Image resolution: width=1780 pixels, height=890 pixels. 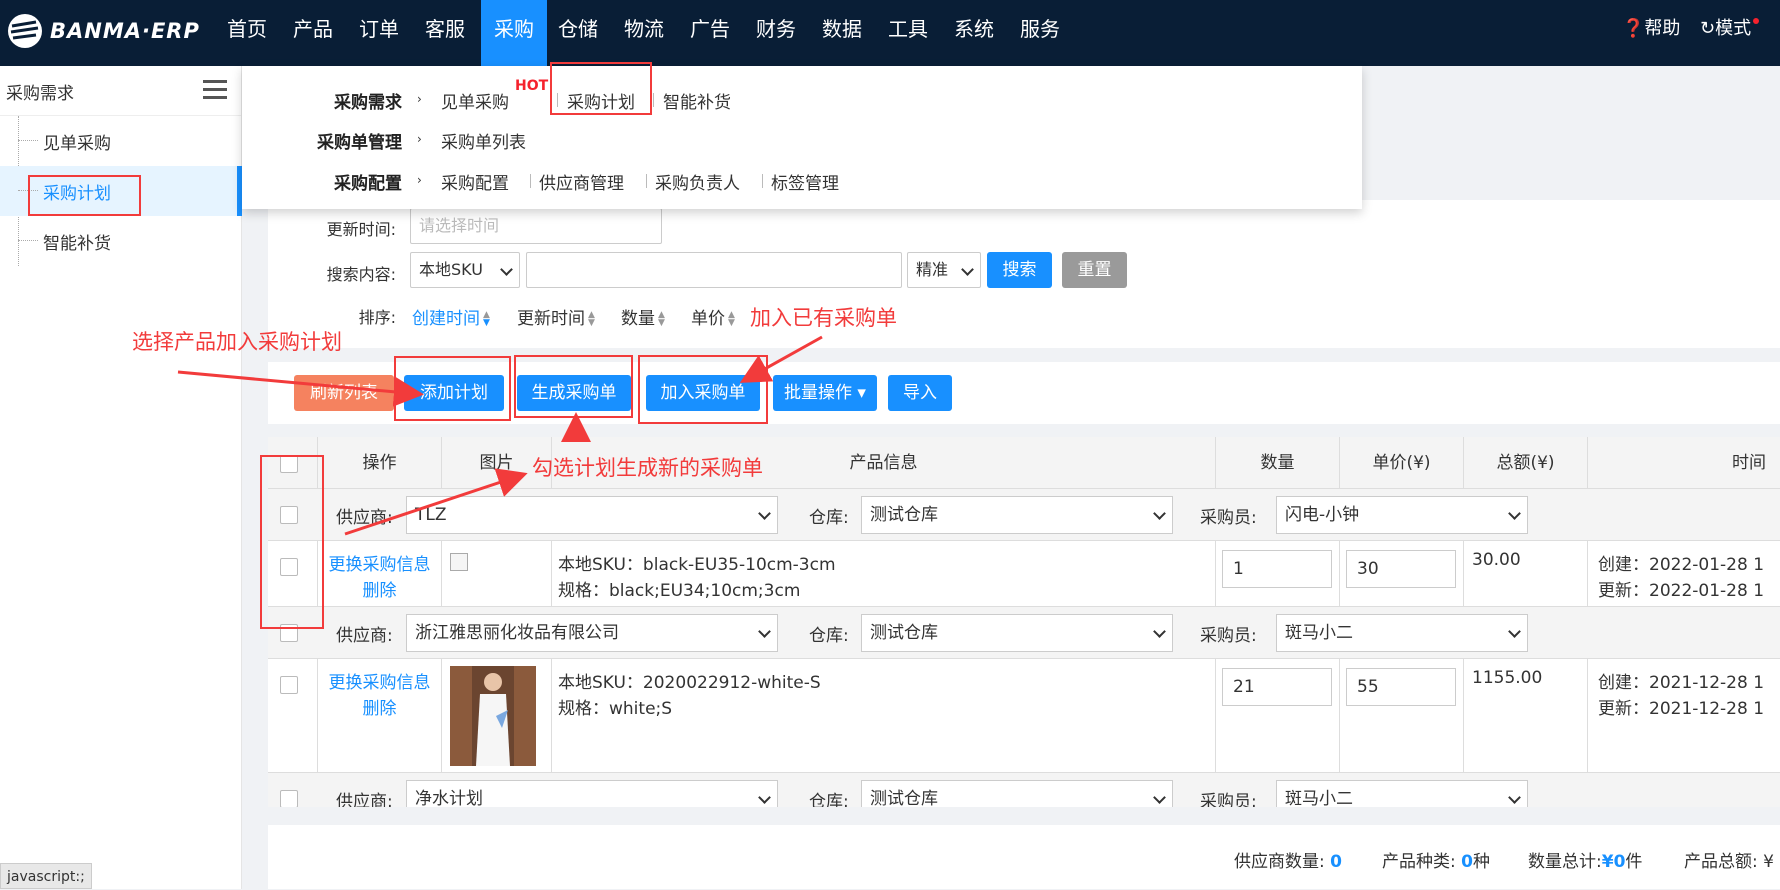 I want to click on buyer-select: 闪电-小钟, so click(x=1402, y=515).